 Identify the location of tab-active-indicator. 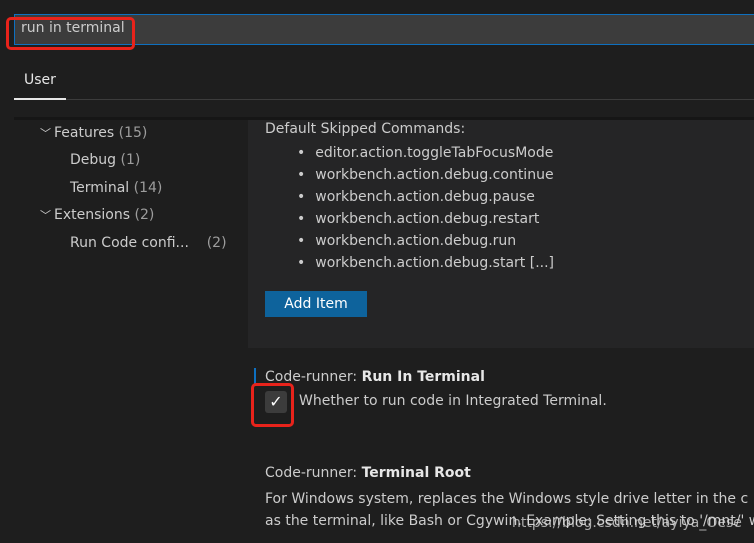
(40, 99).